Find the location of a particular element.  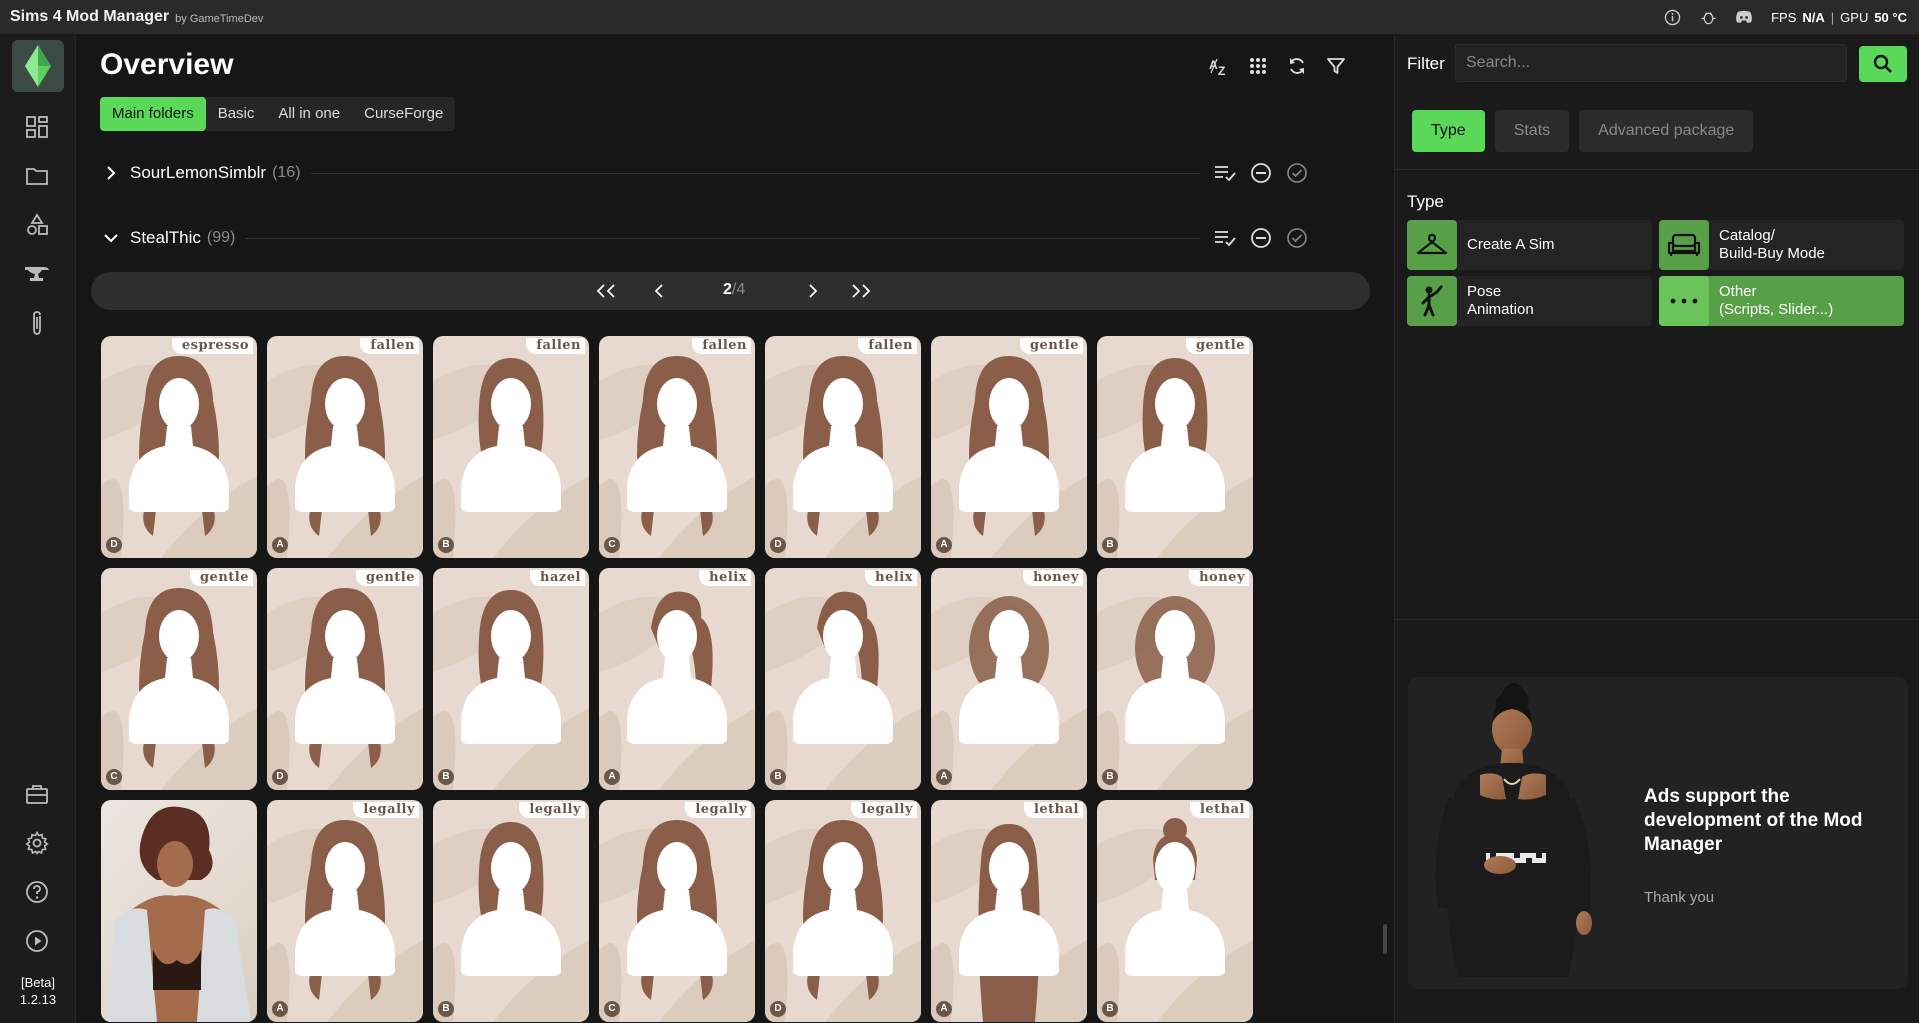

chevron-down-icon is located at coordinates (111, 238).